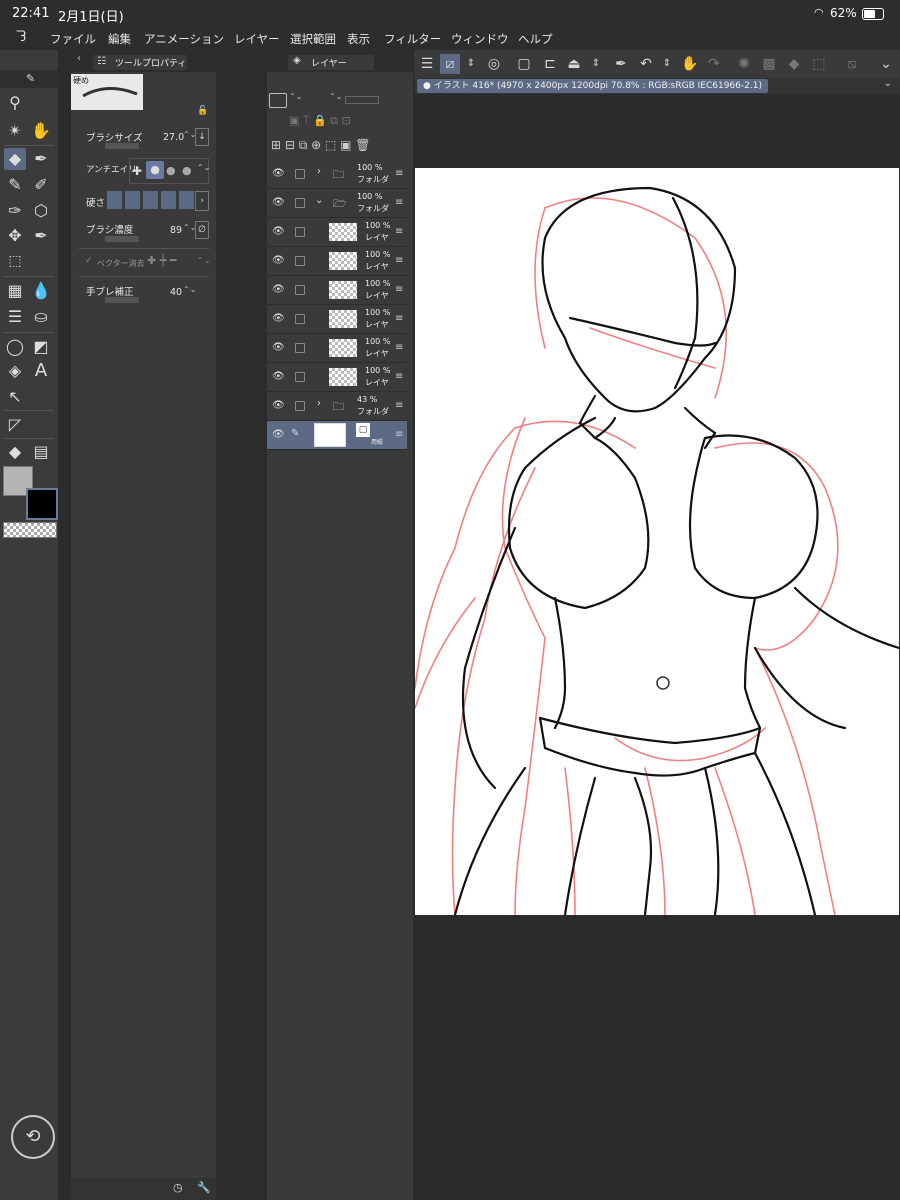  I want to click on menu-filter: フィルター, so click(412, 39).